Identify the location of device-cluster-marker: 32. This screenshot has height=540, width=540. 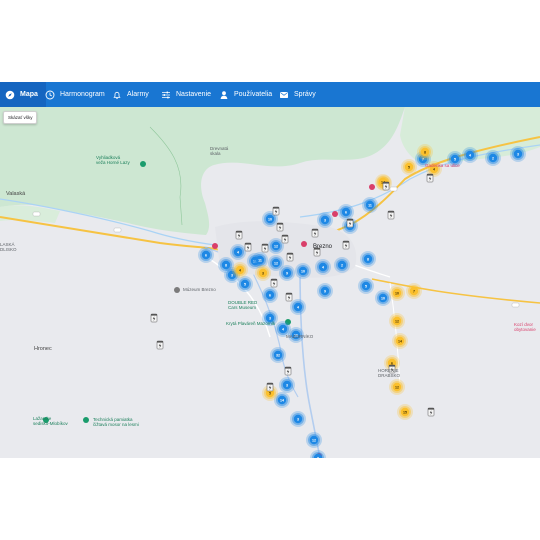
(278, 355).